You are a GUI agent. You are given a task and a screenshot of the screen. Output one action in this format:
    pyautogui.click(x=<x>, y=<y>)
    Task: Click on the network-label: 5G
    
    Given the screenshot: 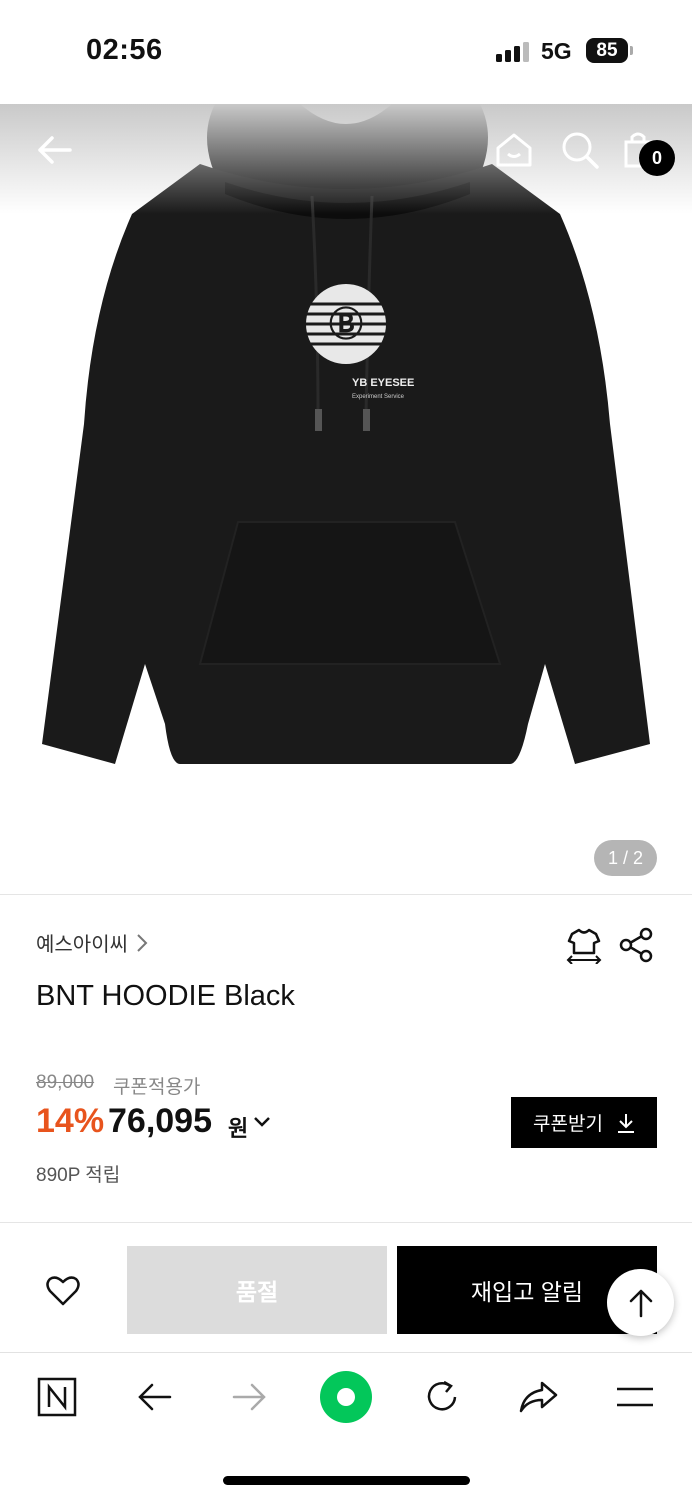 What is the action you would take?
    pyautogui.click(x=556, y=51)
    